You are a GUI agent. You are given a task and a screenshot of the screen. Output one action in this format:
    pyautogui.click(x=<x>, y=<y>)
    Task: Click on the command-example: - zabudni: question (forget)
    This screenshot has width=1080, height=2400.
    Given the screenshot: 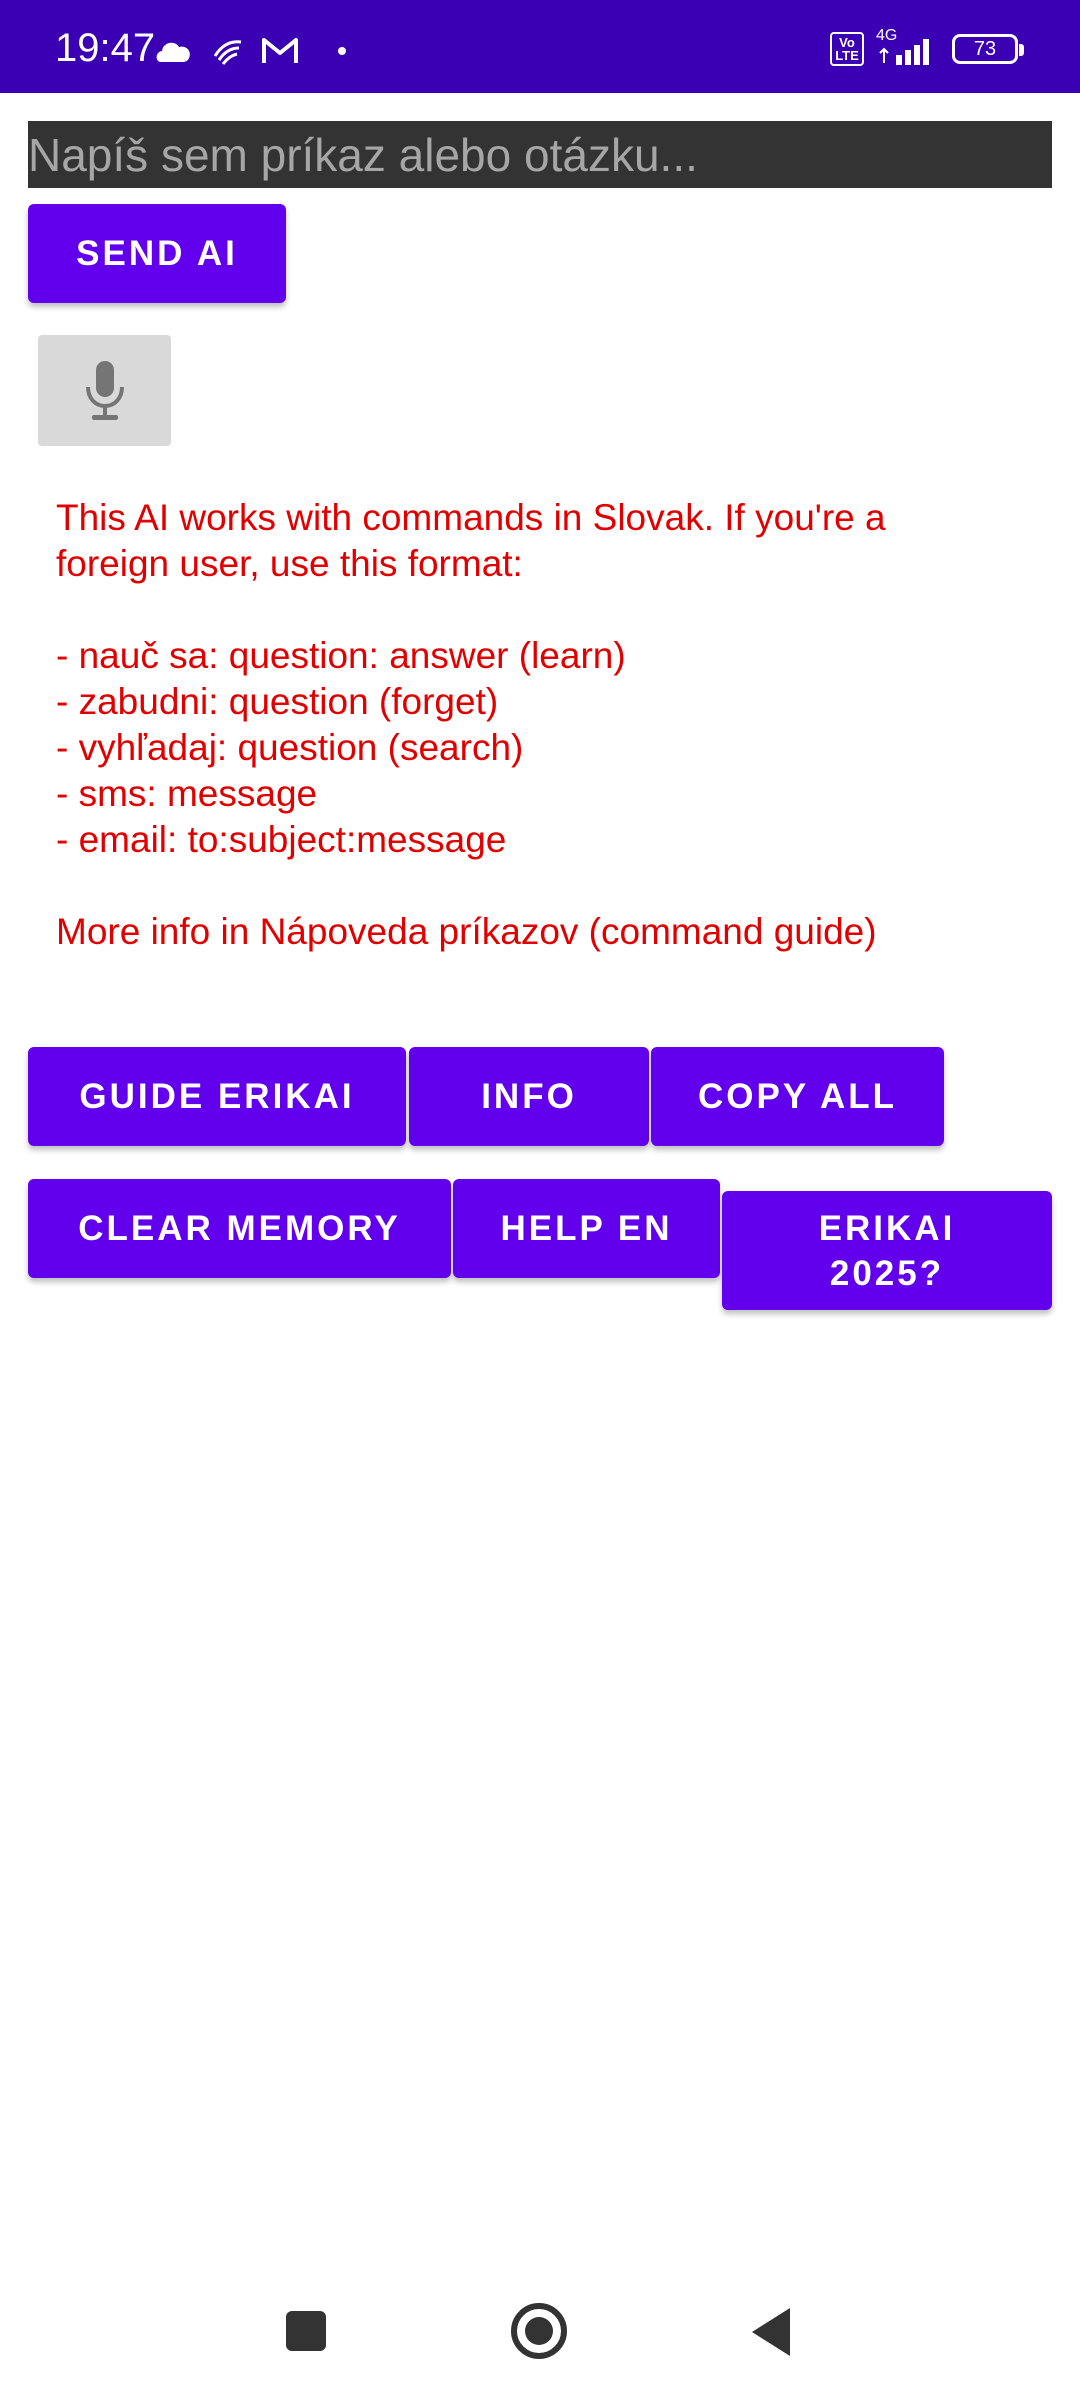 What is the action you would take?
    pyautogui.click(x=277, y=701)
    